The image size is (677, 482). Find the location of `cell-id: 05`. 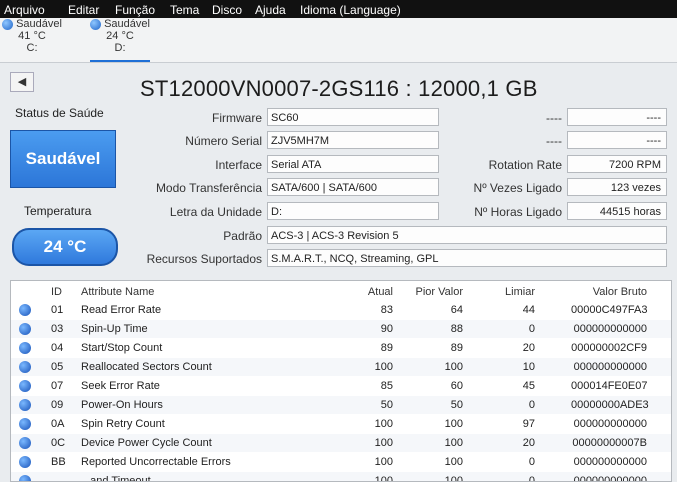

cell-id: 05 is located at coordinates (57, 367).